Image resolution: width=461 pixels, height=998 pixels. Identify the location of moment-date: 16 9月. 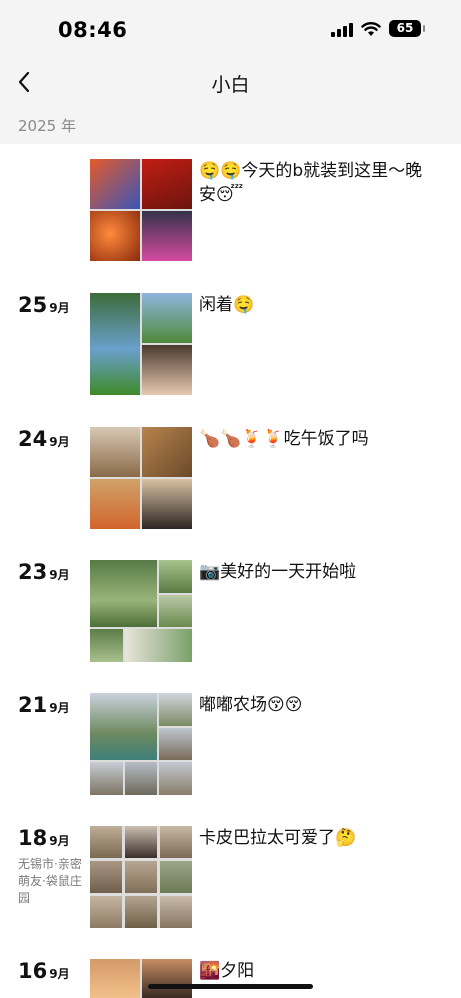
(44, 971).